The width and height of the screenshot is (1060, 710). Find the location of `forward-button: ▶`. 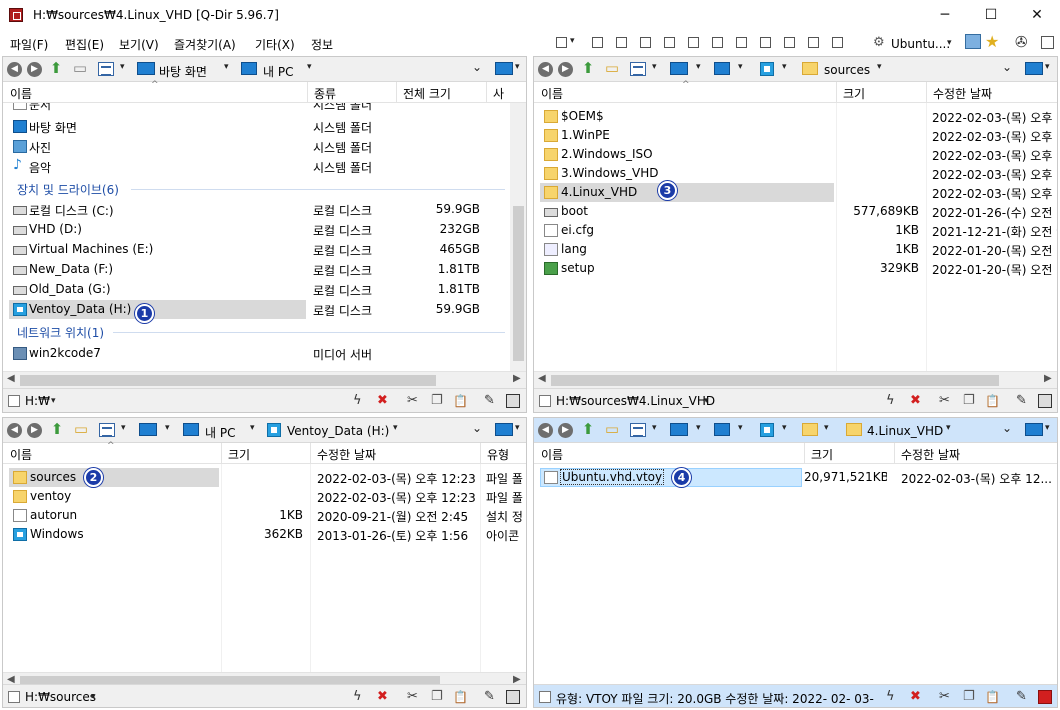

forward-button: ▶ is located at coordinates (34, 69).